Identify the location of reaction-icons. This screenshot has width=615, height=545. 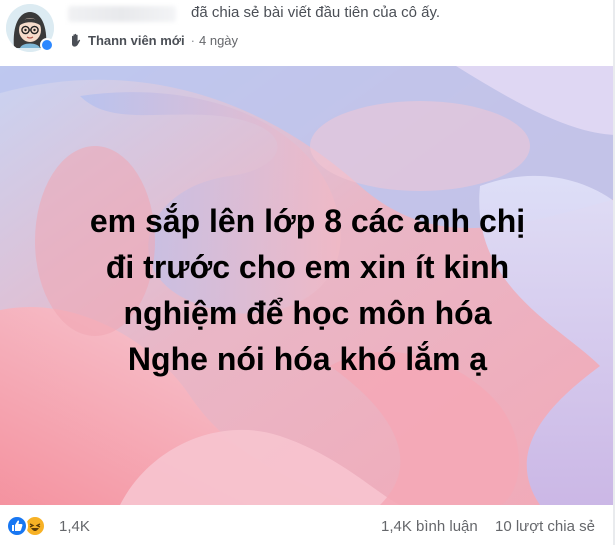
(30, 526).